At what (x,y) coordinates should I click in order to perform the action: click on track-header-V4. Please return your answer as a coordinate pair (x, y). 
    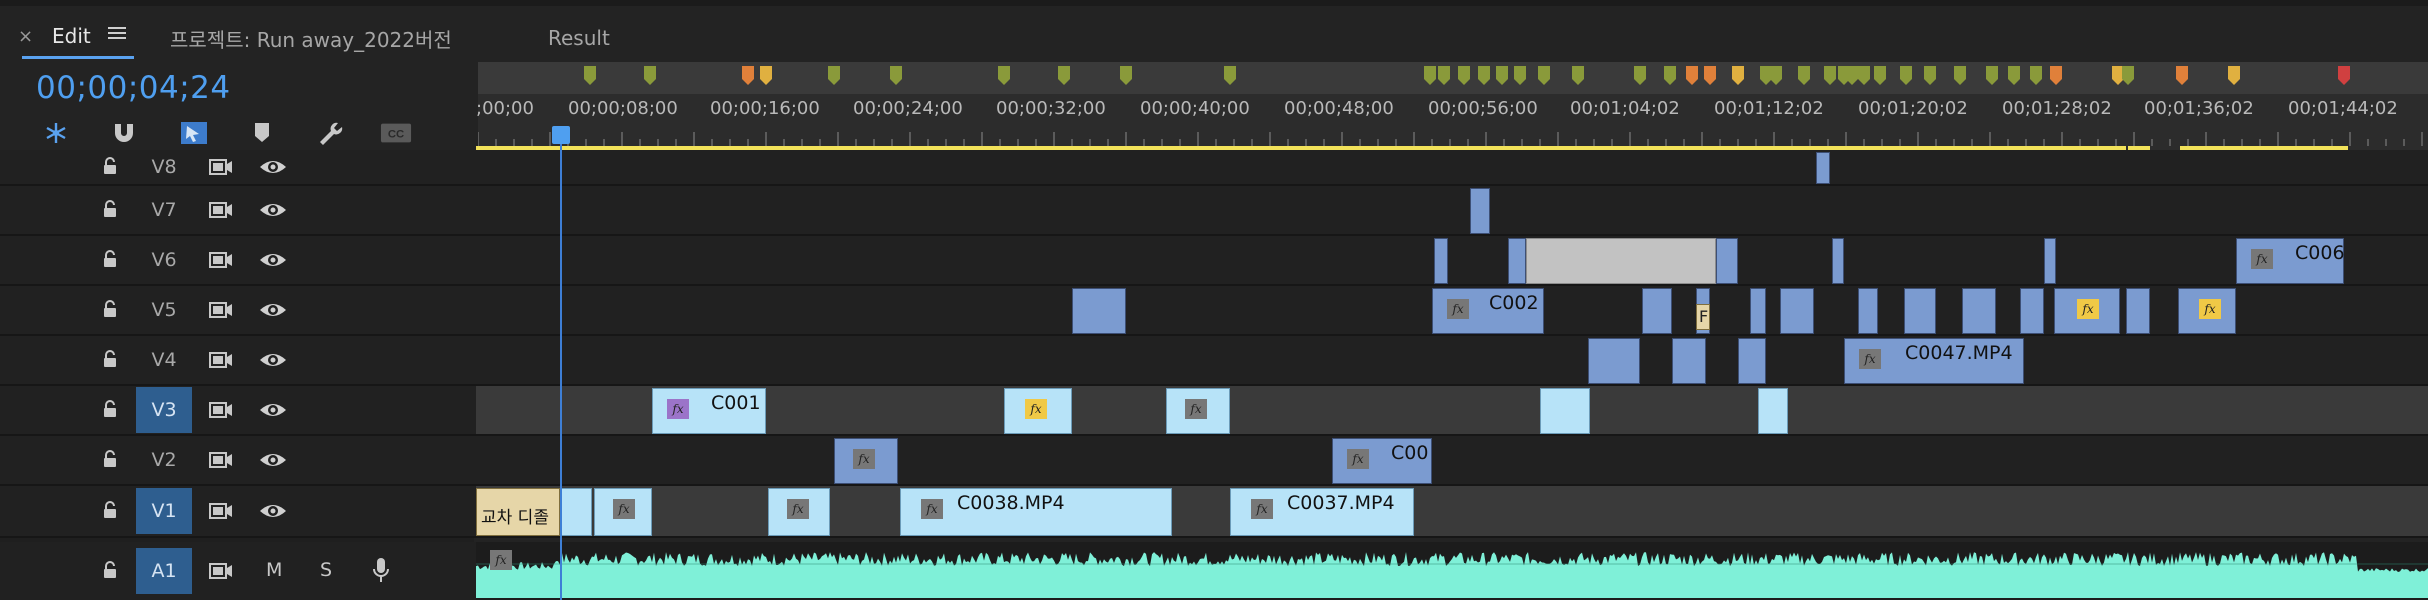
    Looking at the image, I should click on (238, 360).